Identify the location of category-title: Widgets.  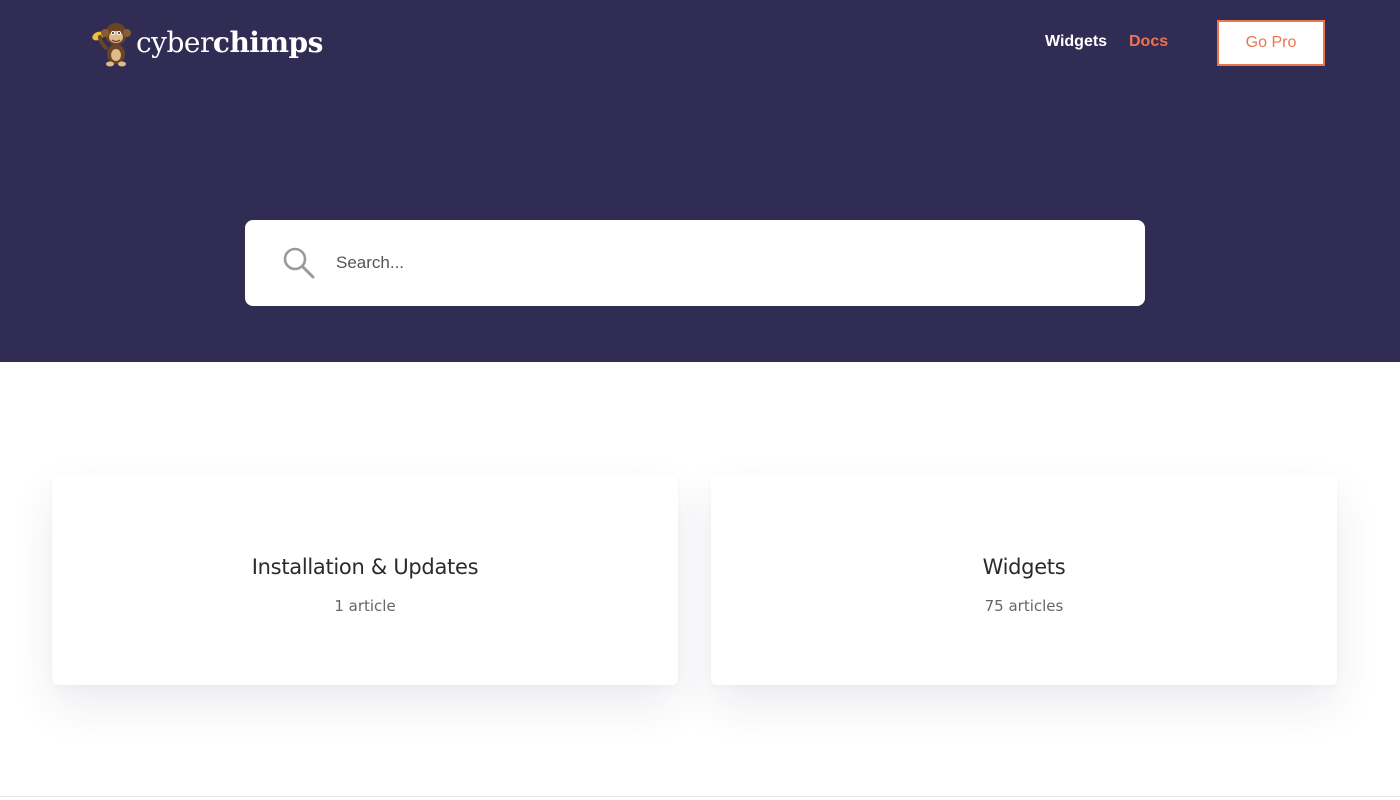
(1024, 567).